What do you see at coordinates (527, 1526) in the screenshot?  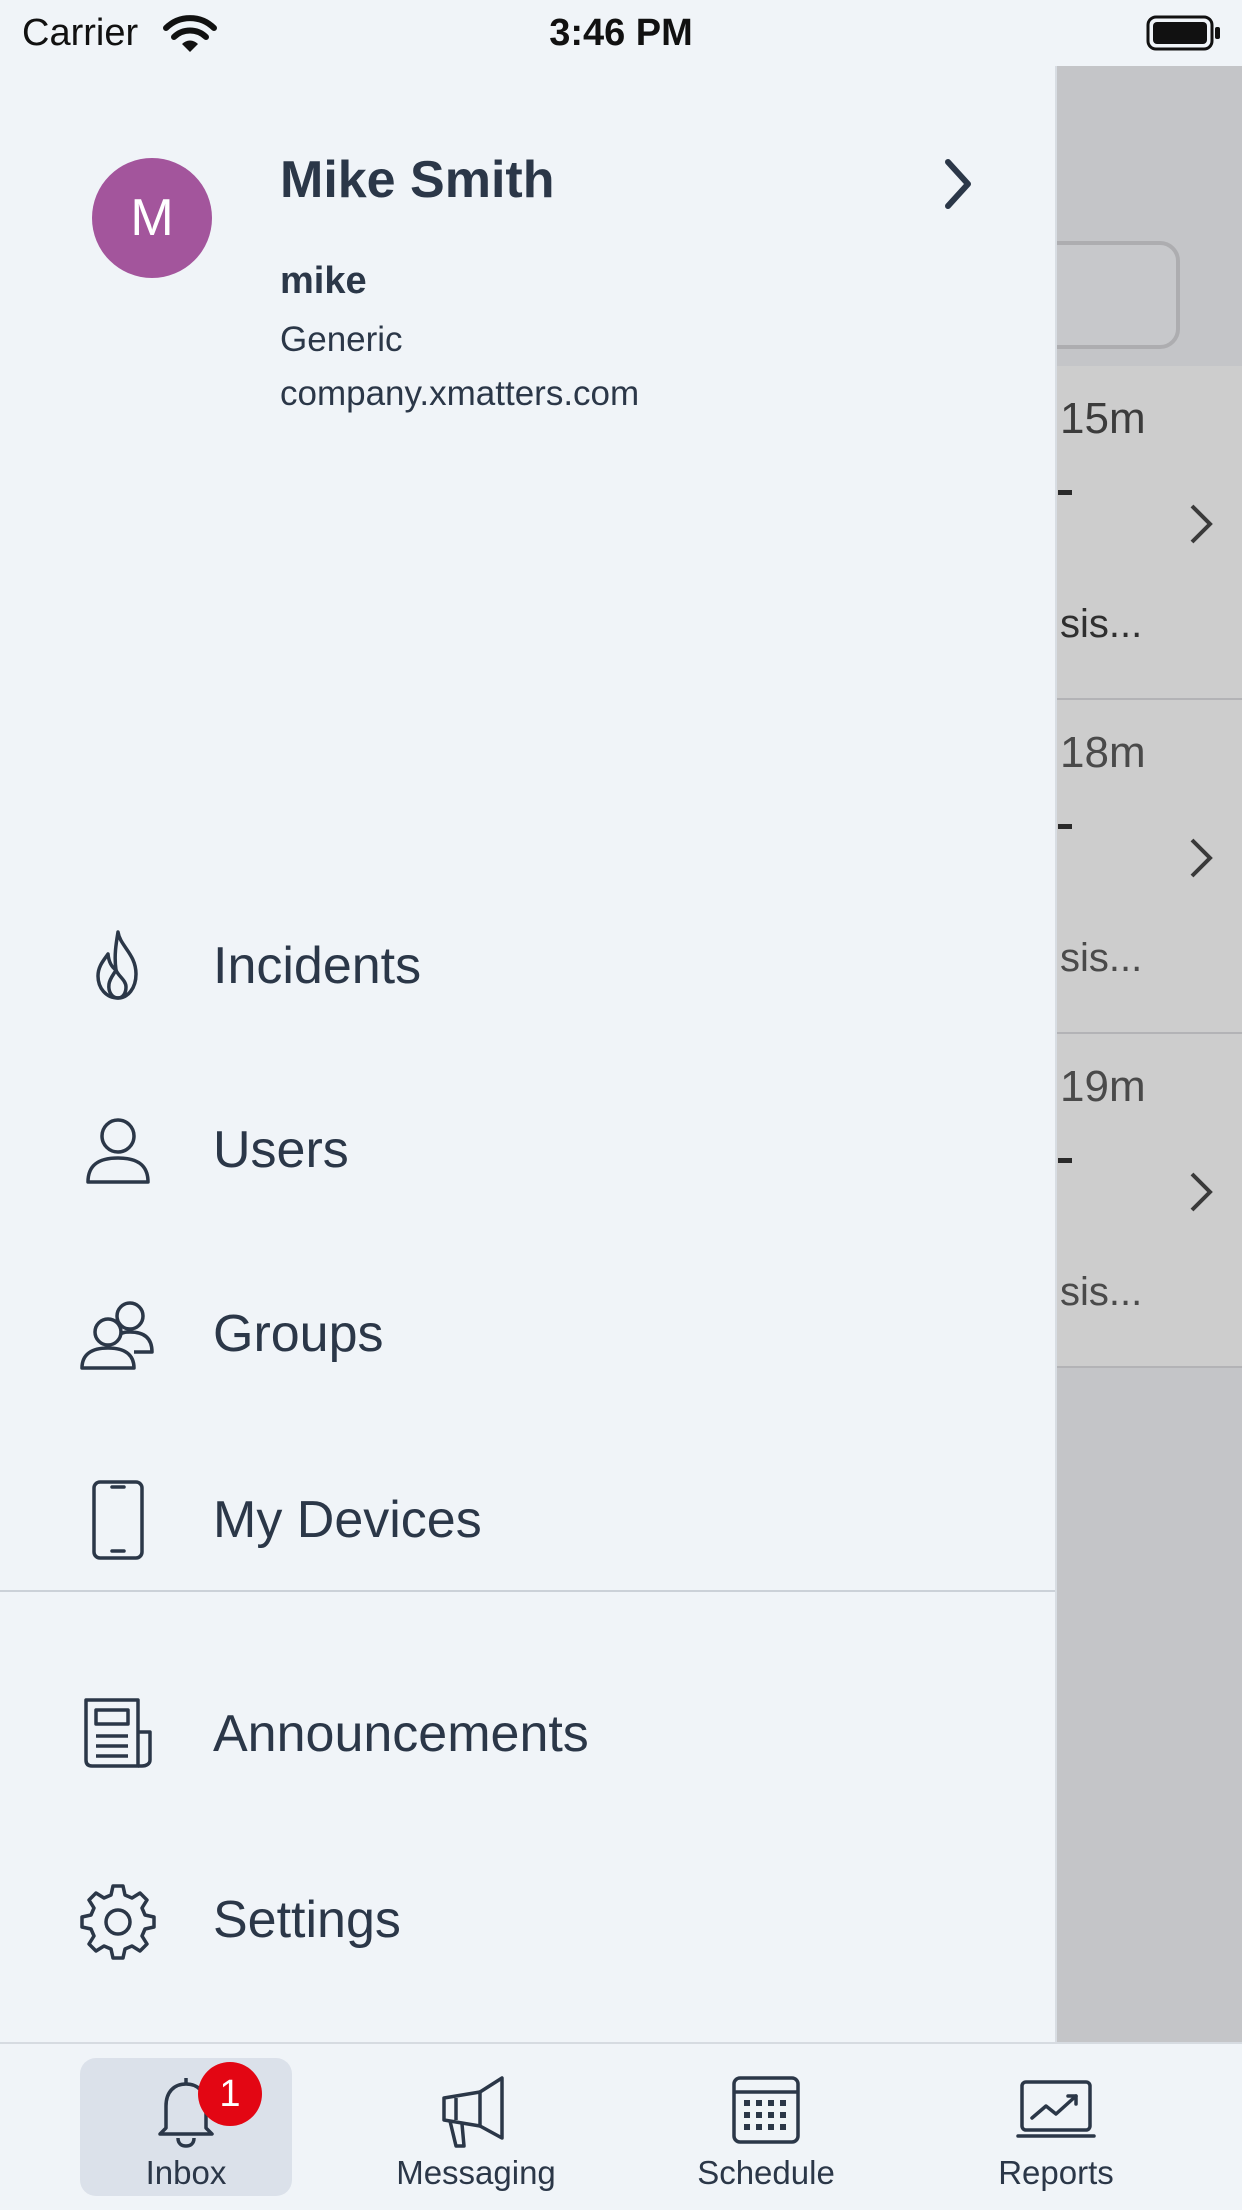 I see `menu-item-my-devices: My Devices` at bounding box center [527, 1526].